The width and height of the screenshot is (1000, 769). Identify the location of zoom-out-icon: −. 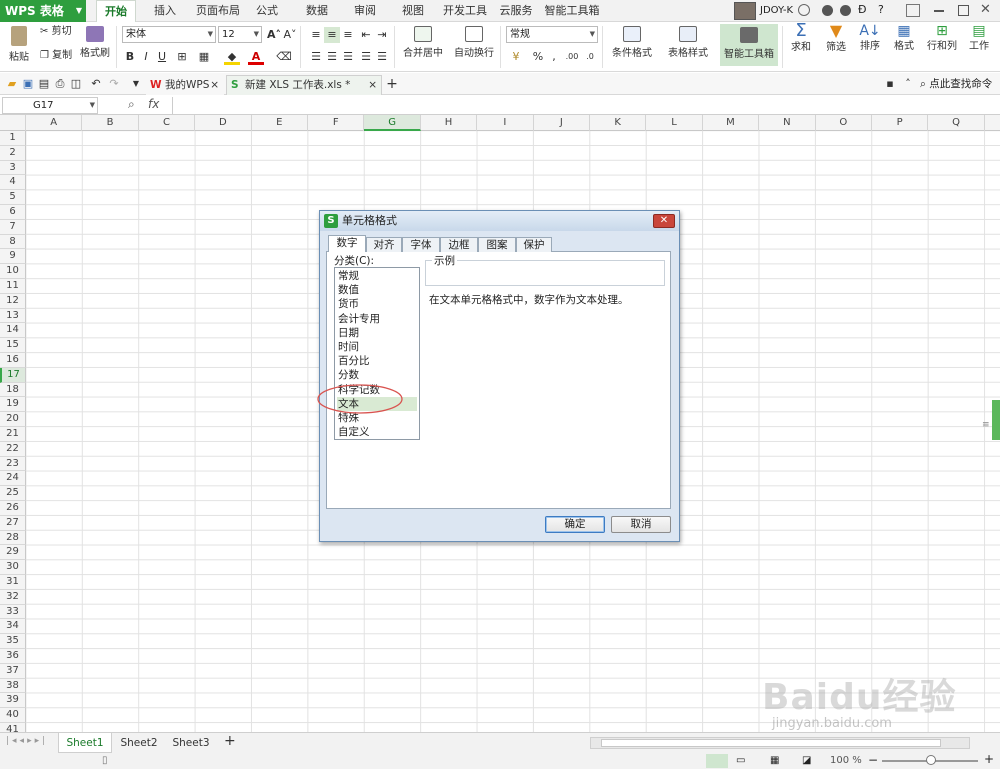
(873, 760).